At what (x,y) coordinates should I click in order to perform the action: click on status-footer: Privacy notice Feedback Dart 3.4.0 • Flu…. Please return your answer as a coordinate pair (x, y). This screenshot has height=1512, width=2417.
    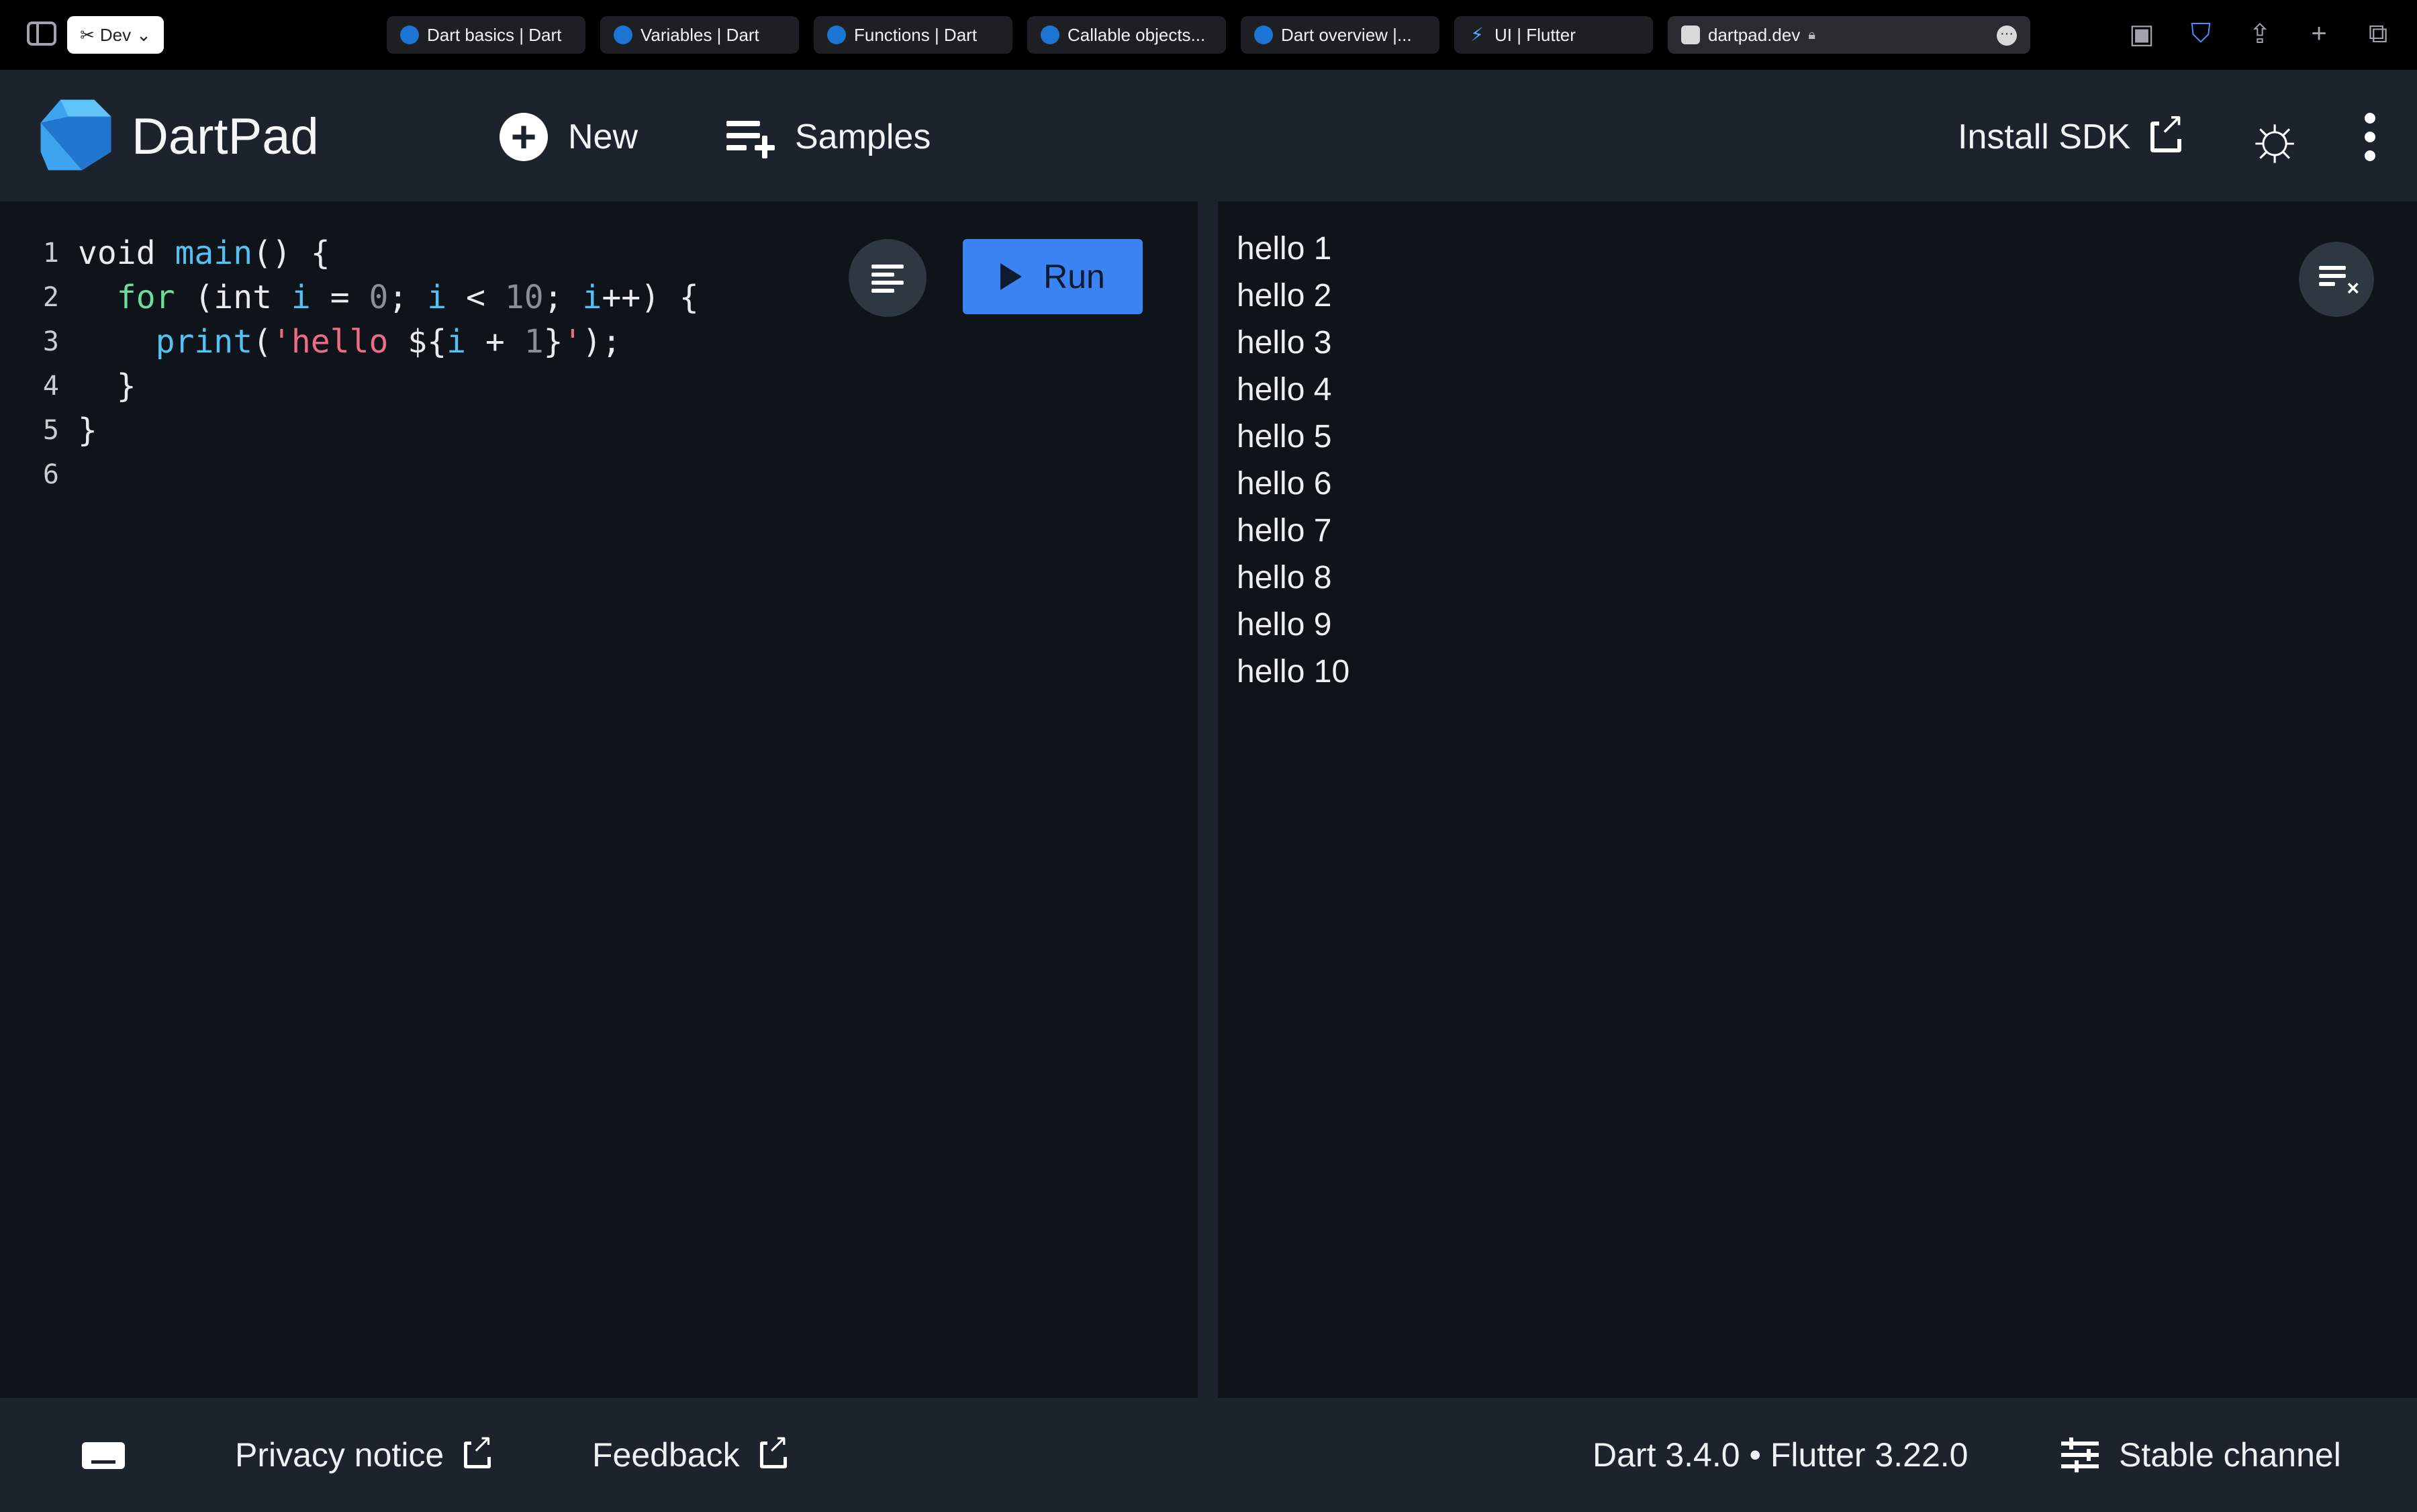
    Looking at the image, I should click on (1208, 1455).